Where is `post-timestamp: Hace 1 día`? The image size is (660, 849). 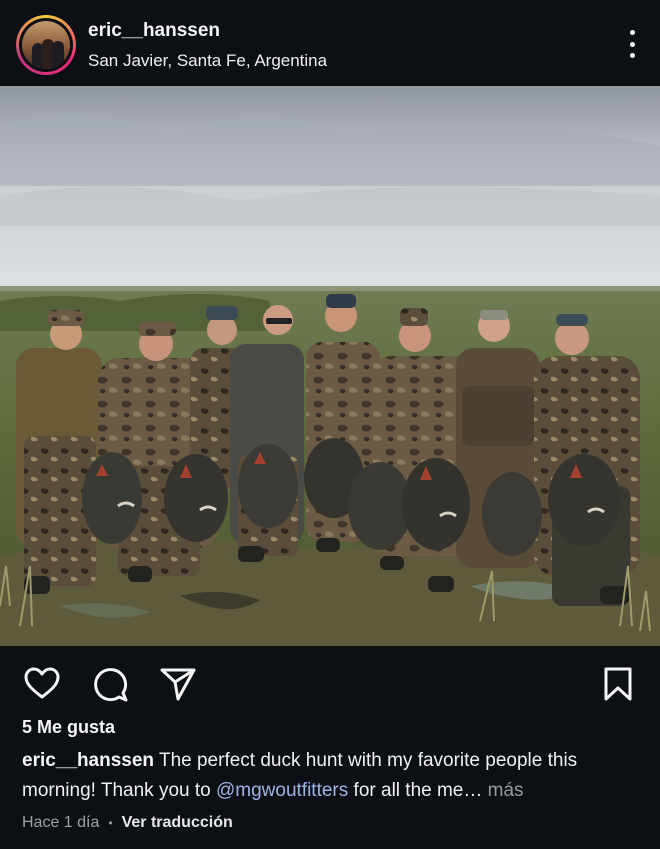 post-timestamp: Hace 1 día is located at coordinates (61, 822).